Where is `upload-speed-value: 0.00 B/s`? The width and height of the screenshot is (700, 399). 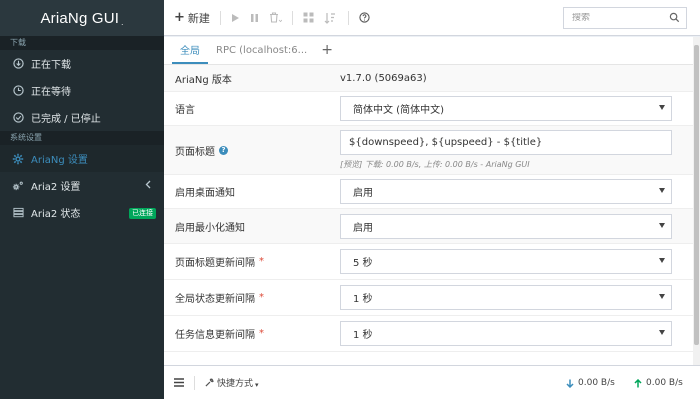
upload-speed-value: 0.00 B/s is located at coordinates (664, 383).